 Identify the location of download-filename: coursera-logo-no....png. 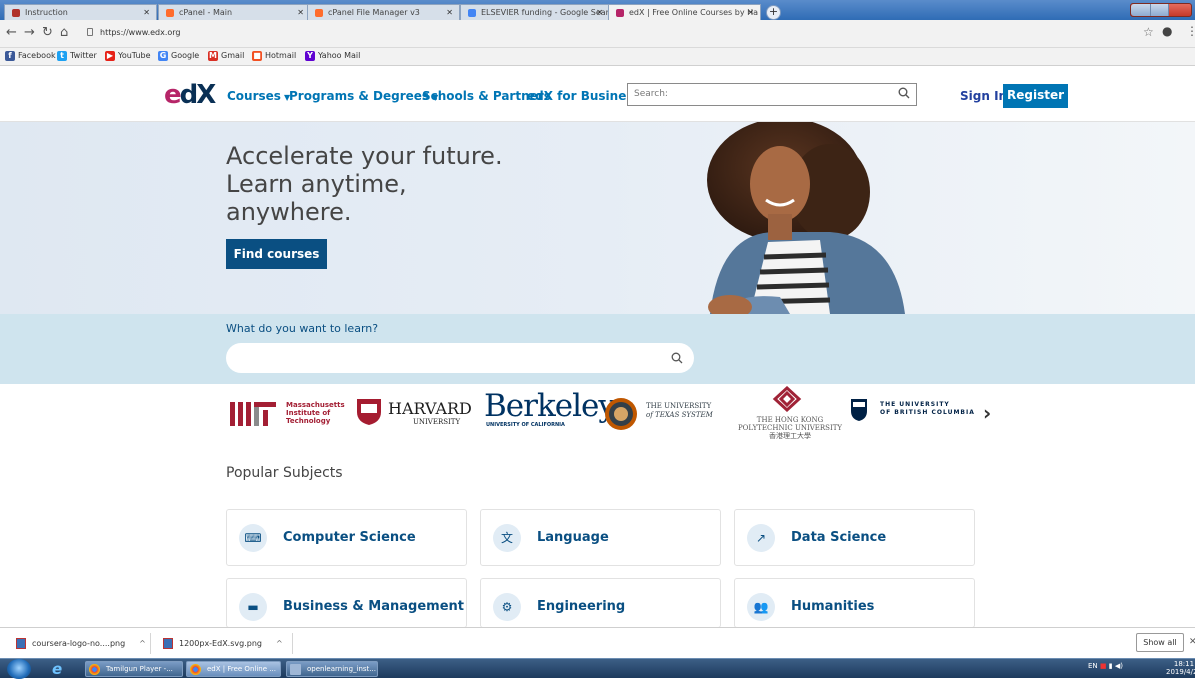
(79, 643).